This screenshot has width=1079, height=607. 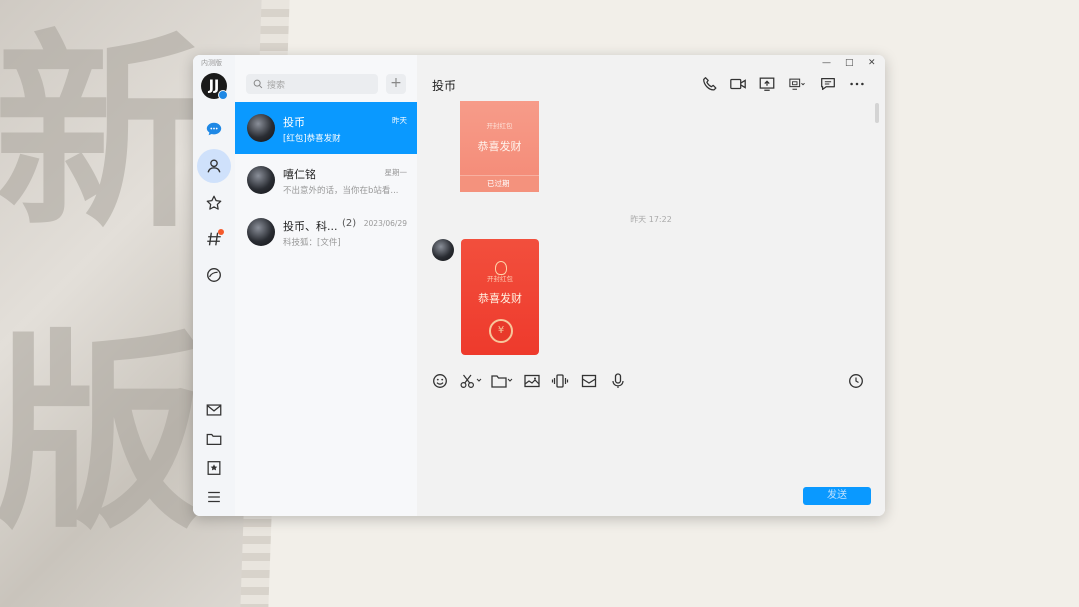 What do you see at coordinates (828, 84) in the screenshot?
I see `message-icon` at bounding box center [828, 84].